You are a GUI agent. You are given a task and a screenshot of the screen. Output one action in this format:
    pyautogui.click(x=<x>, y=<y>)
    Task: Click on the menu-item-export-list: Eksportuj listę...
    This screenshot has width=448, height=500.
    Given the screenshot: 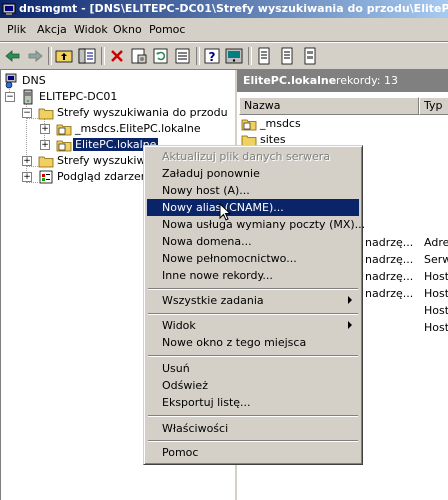 What is the action you would take?
    pyautogui.click(x=253, y=402)
    